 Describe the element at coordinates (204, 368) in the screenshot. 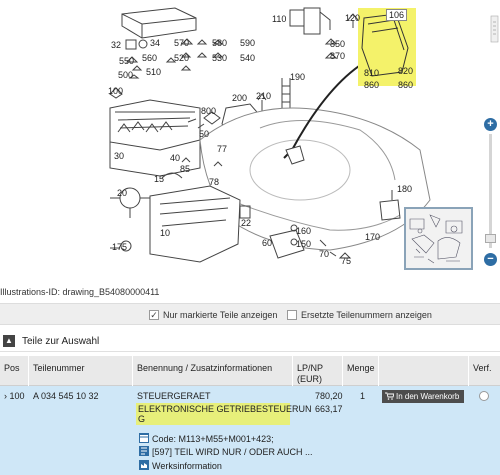

I see `col-description: Benennung / Zusatzinformationen` at that location.